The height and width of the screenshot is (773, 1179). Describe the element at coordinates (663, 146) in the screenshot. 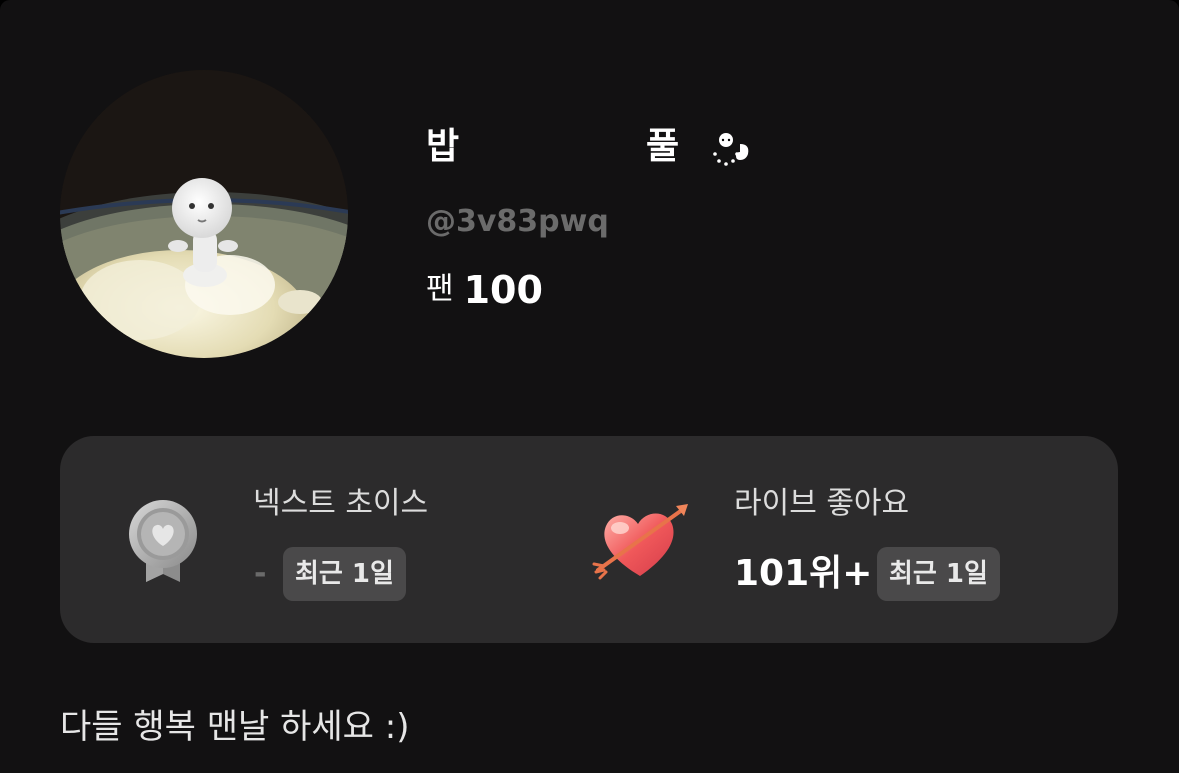

I see `profile-name-second: 풀` at that location.